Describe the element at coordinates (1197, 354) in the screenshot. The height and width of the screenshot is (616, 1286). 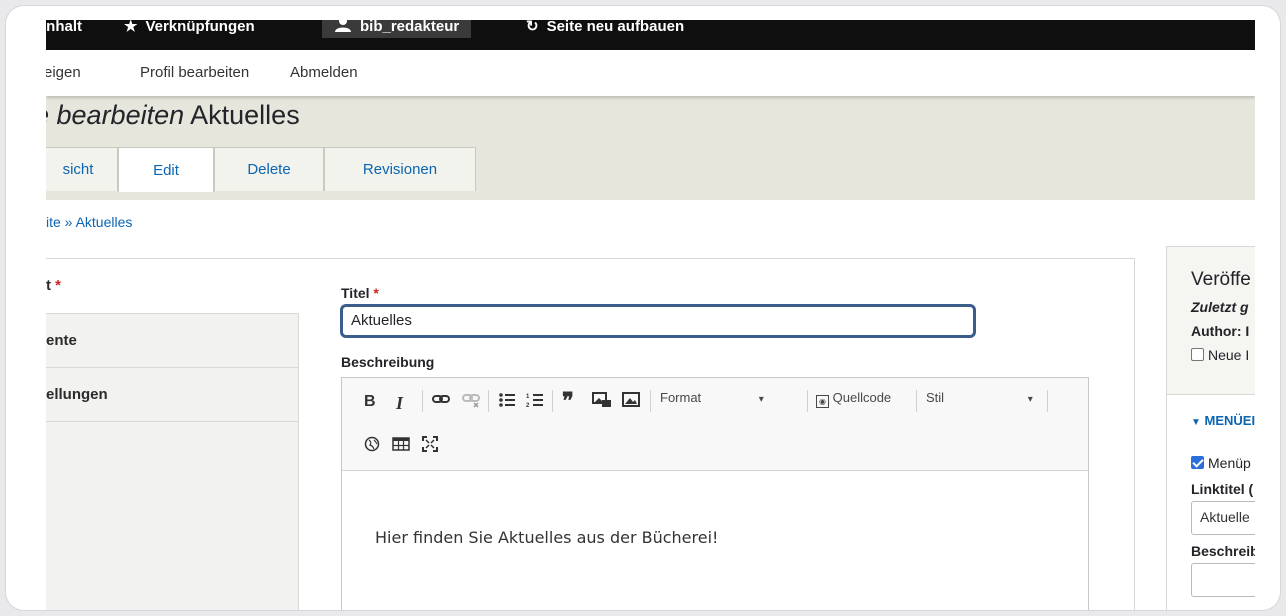
I see `checkbox-icon` at that location.